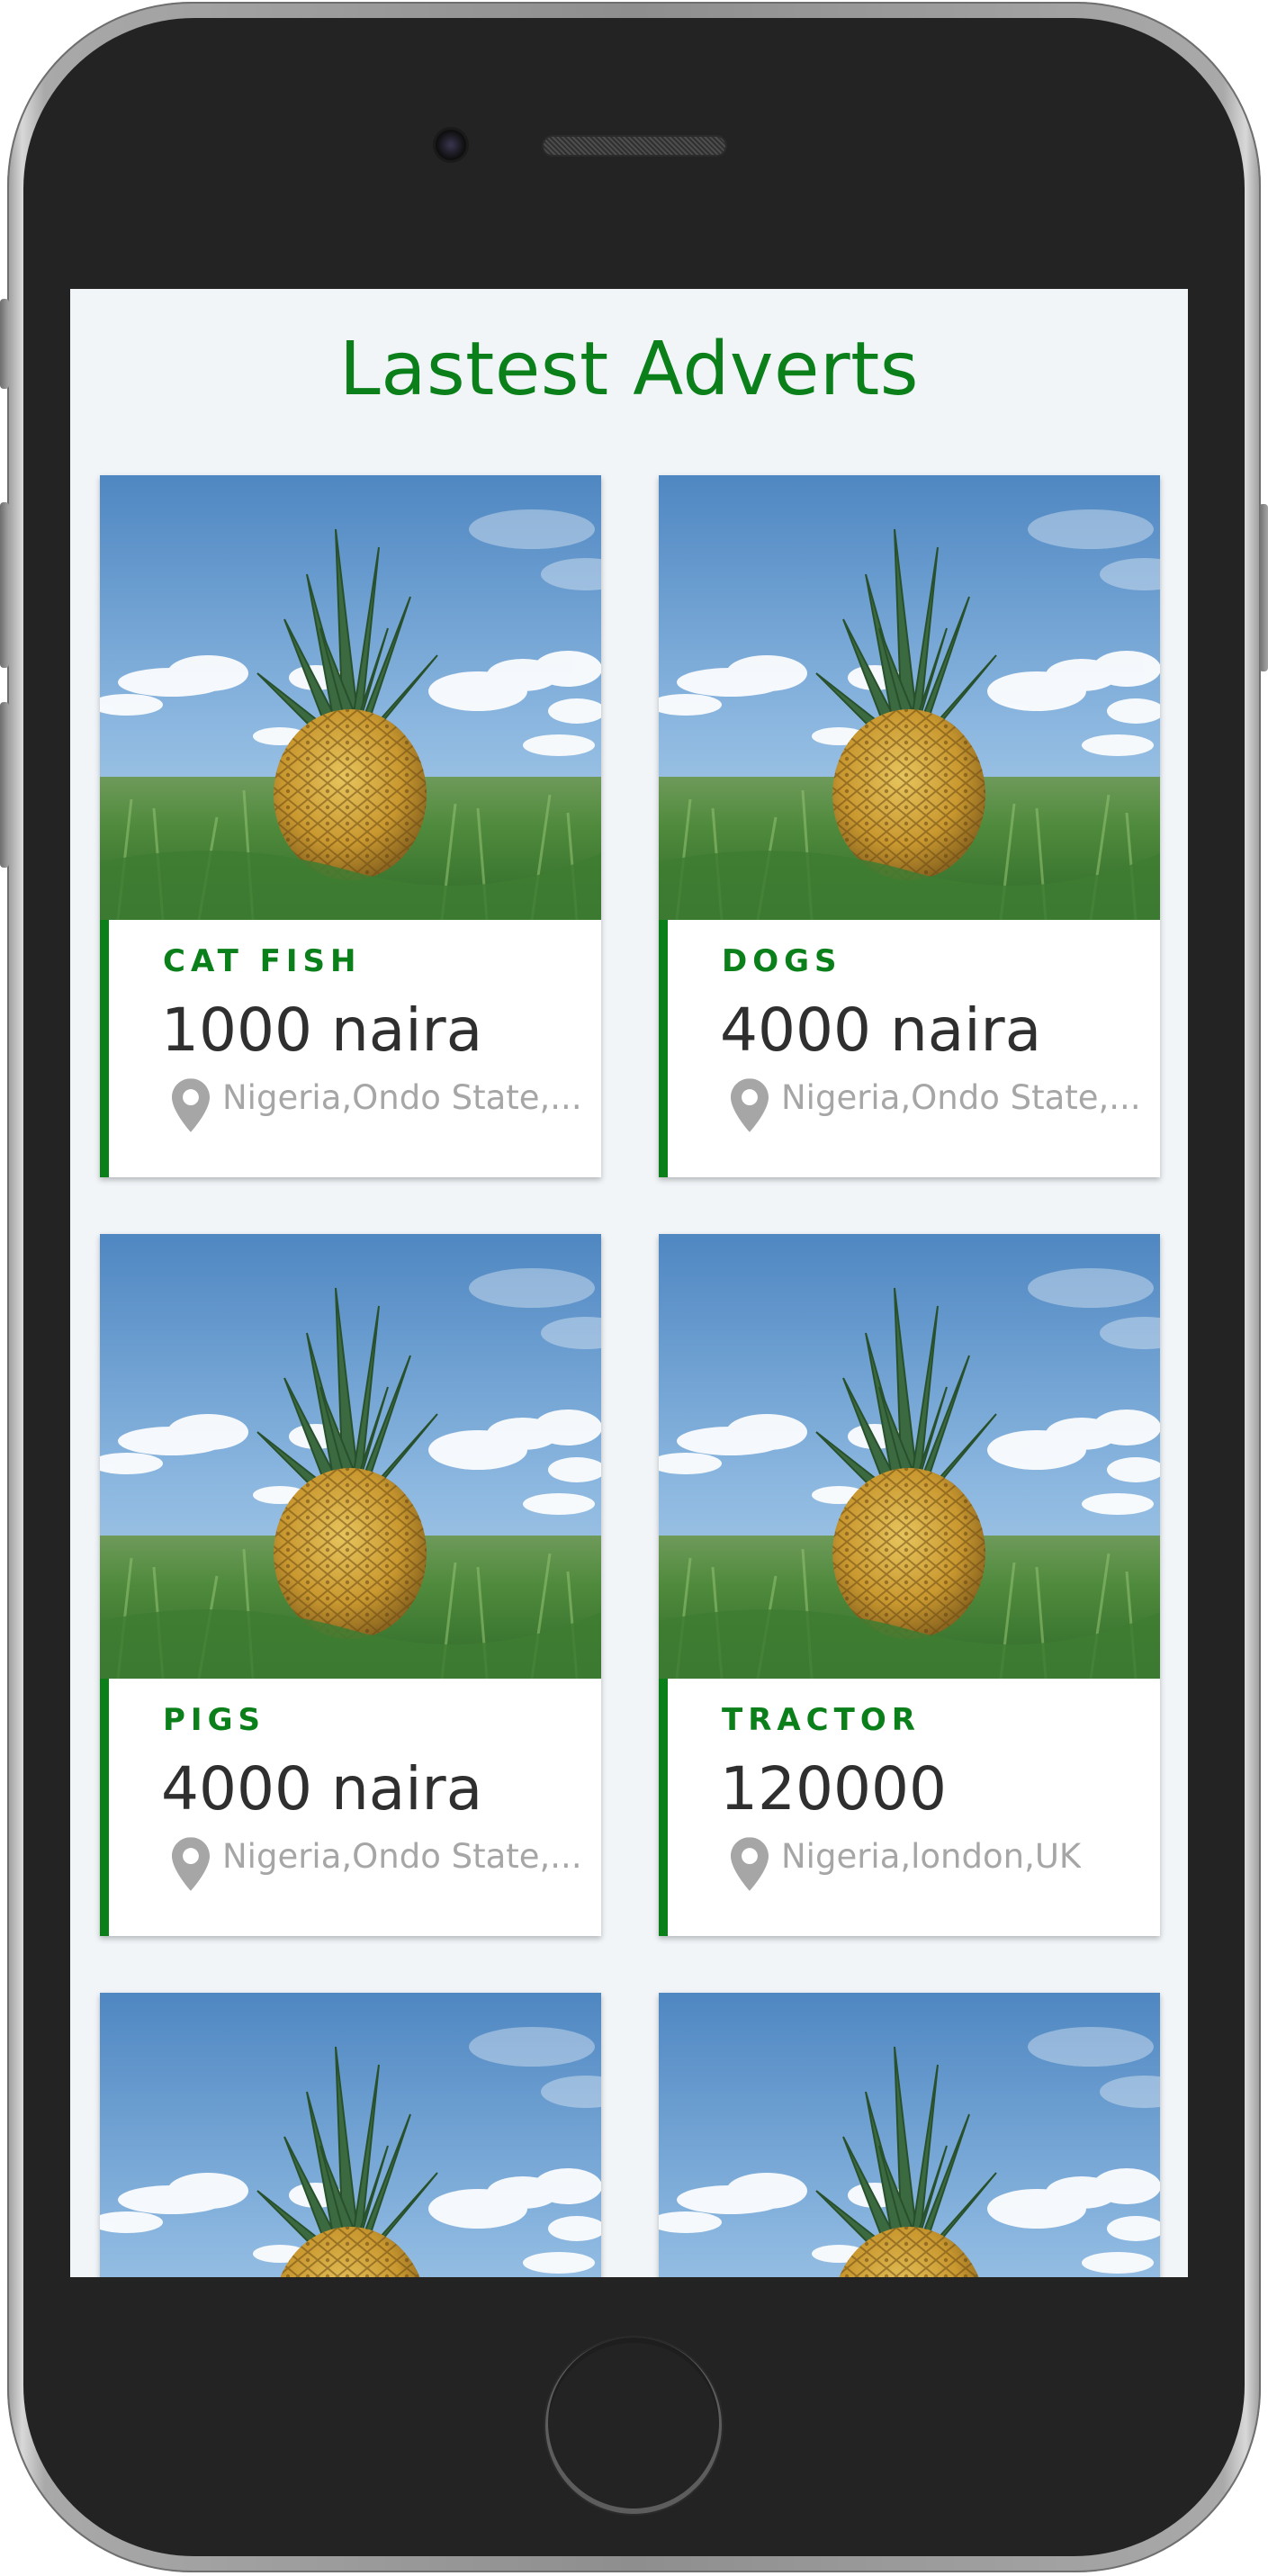 The image size is (1268, 2576). Describe the element at coordinates (4, 585) in the screenshot. I see `volume-up-button` at that location.